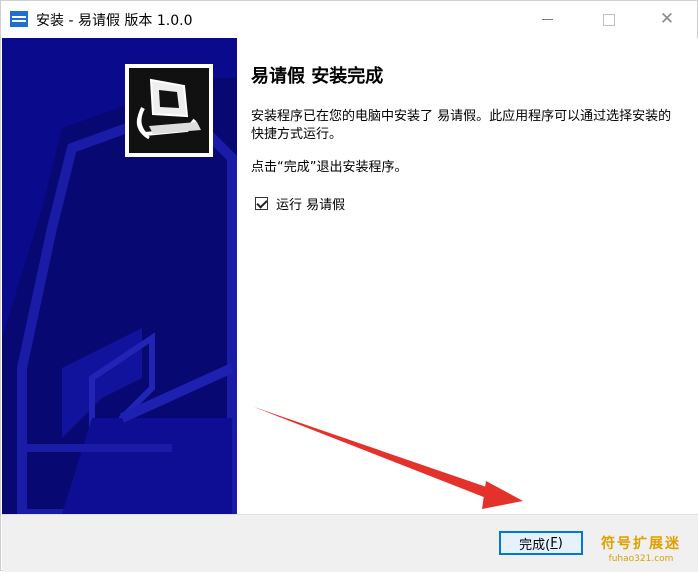 This screenshot has height=572, width=698. What do you see at coordinates (560, 543) in the screenshot?
I see `finish-label-suffix: )` at bounding box center [560, 543].